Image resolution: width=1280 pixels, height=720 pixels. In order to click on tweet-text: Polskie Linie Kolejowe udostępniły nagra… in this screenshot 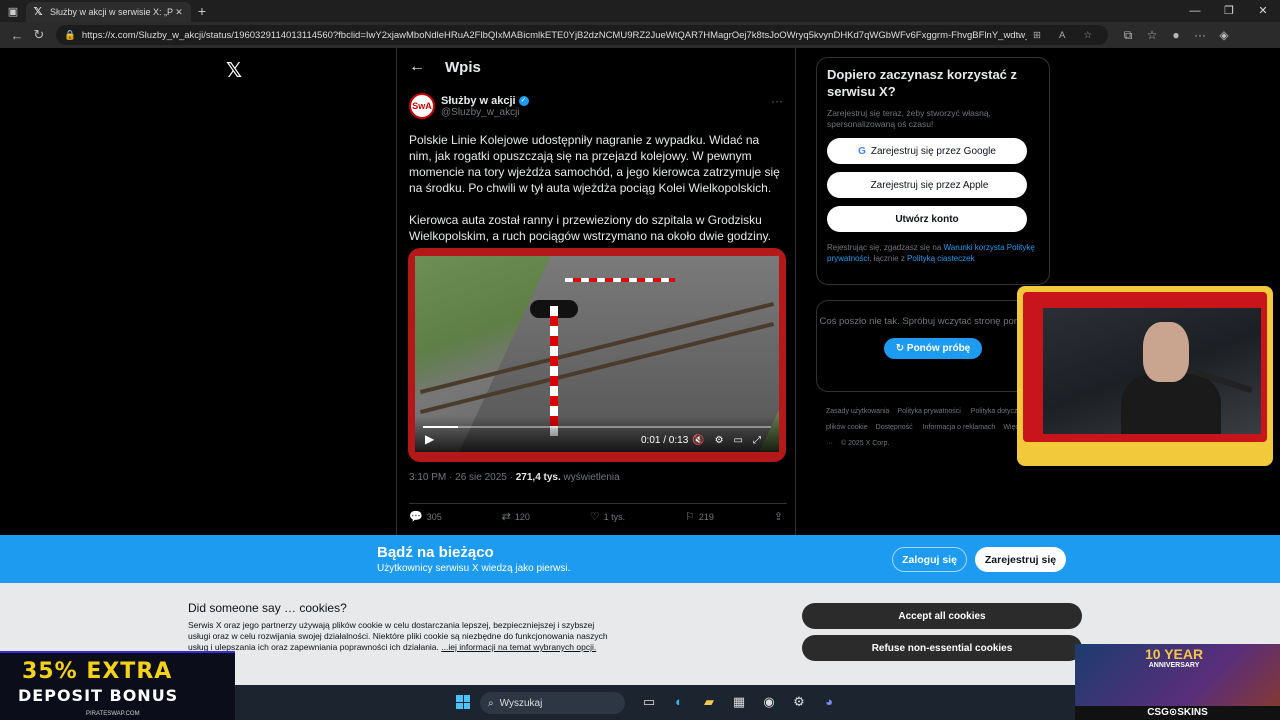, I will do `click(596, 185)`.